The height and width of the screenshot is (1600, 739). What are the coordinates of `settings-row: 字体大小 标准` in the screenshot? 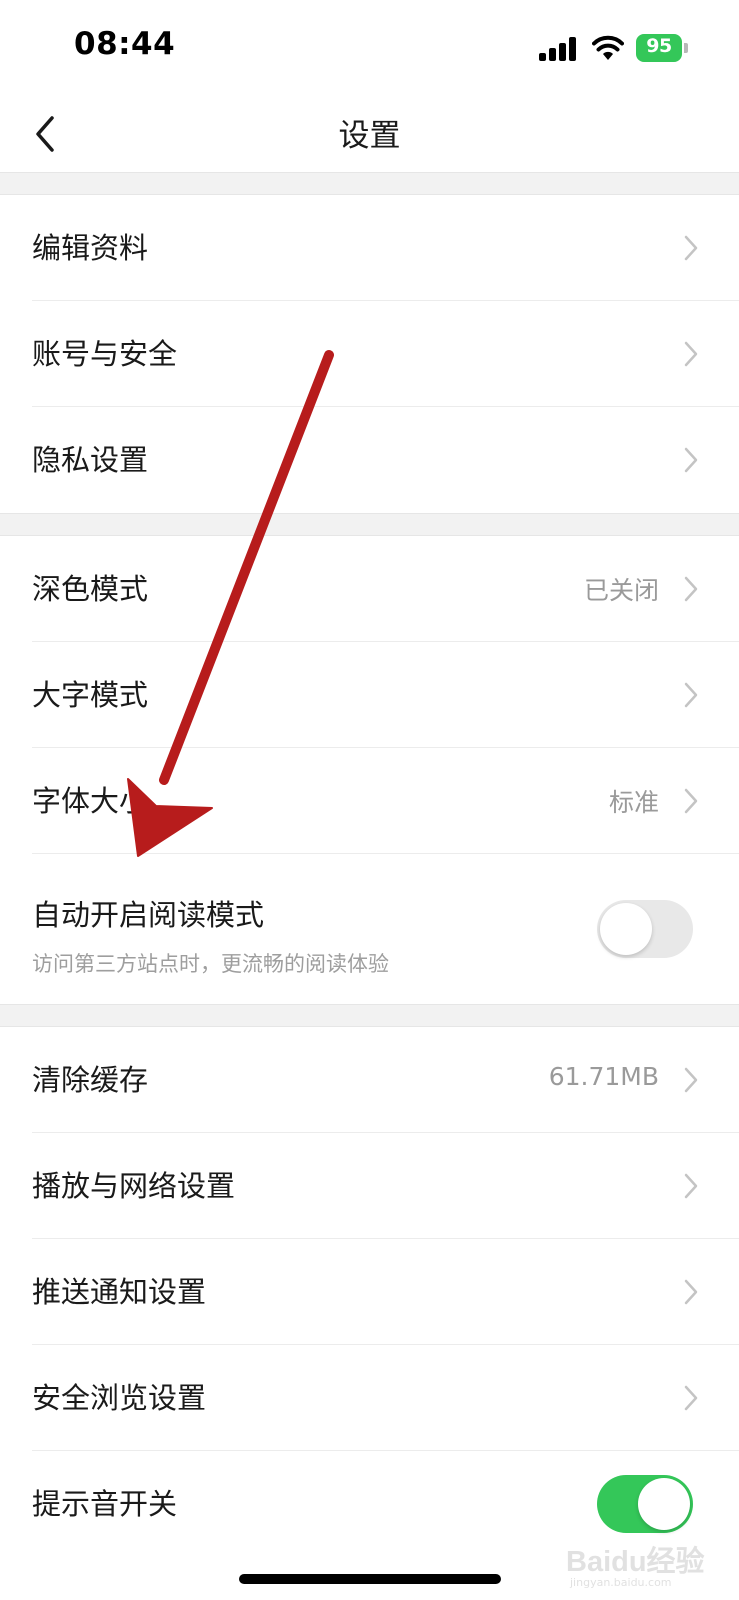 It's located at (369, 801).